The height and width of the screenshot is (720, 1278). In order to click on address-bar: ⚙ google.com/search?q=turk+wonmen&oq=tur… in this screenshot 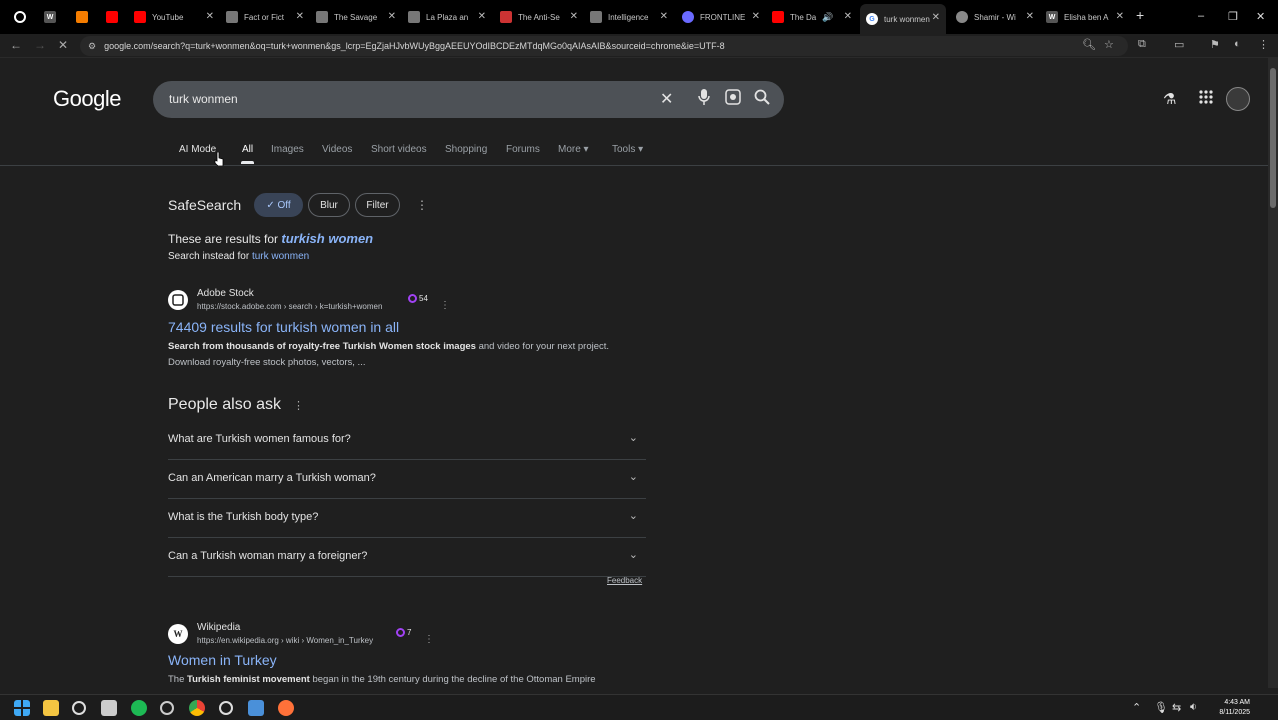, I will do `click(604, 46)`.